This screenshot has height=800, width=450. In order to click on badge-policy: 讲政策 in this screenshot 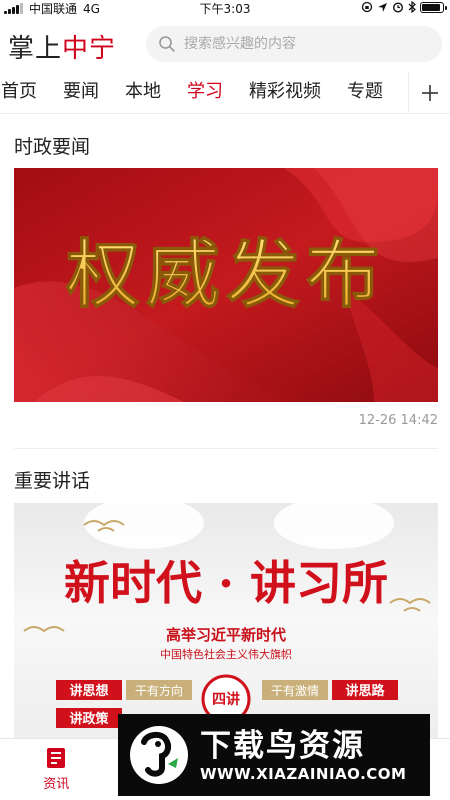, I will do `click(89, 719)`.